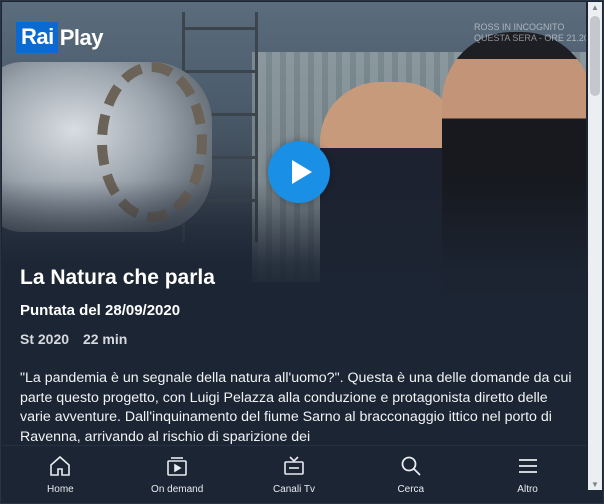  Describe the element at coordinates (177, 489) in the screenshot. I see `tab-label: On demand` at that location.